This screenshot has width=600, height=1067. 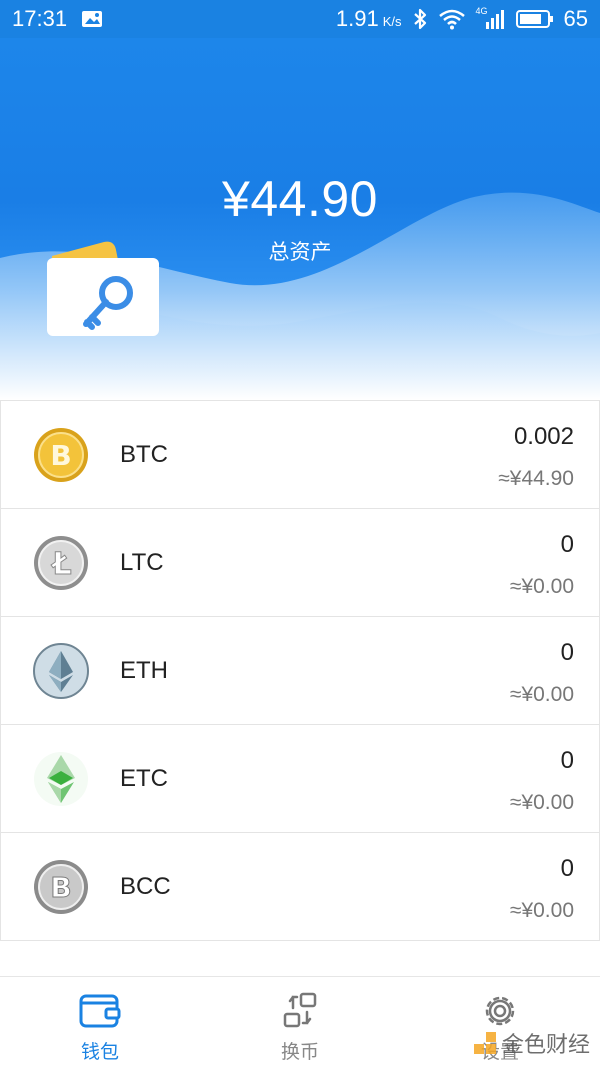 I want to click on coin-row-eth: ETH 0 ≈¥0.00, so click(x=300, y=671).